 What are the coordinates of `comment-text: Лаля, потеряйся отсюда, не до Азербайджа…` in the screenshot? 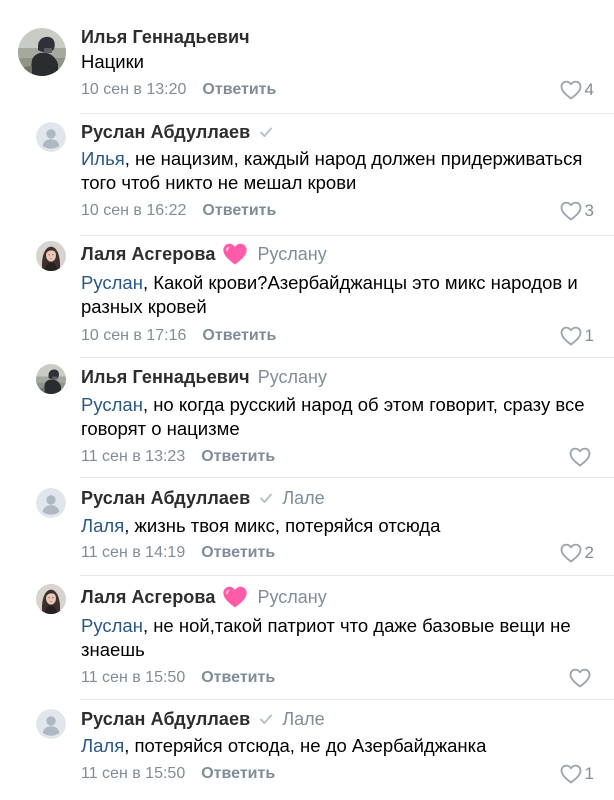 It's located at (341, 746).